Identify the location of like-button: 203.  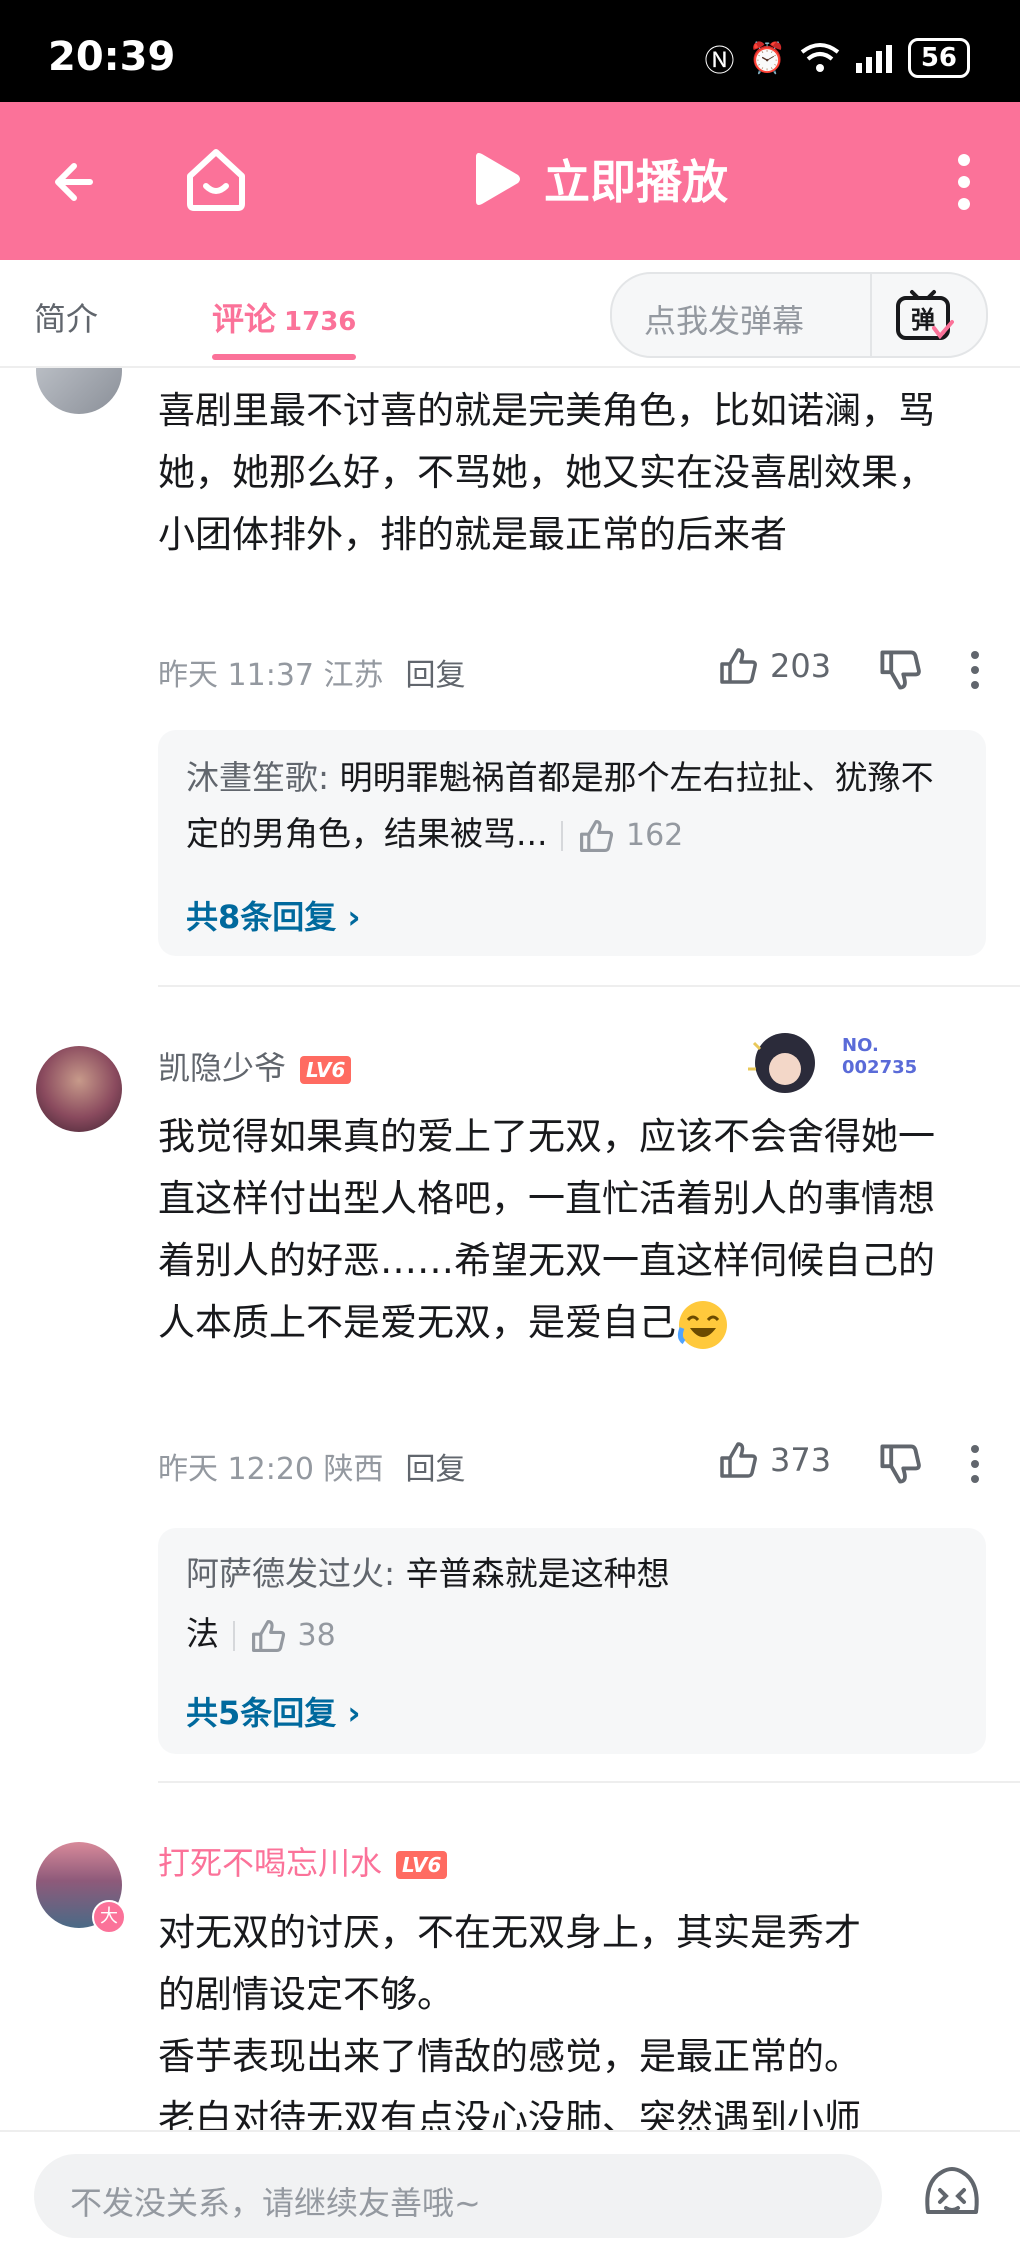
(774, 666).